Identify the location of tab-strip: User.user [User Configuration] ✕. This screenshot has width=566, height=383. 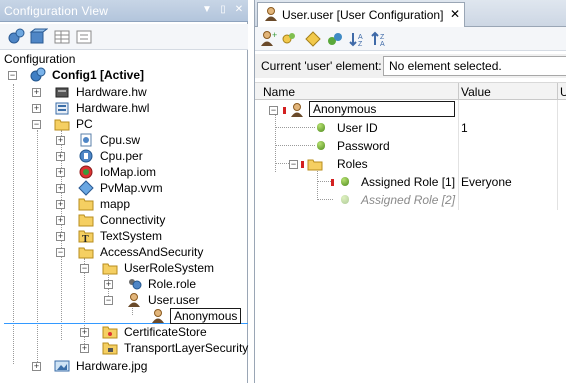
(410, 13).